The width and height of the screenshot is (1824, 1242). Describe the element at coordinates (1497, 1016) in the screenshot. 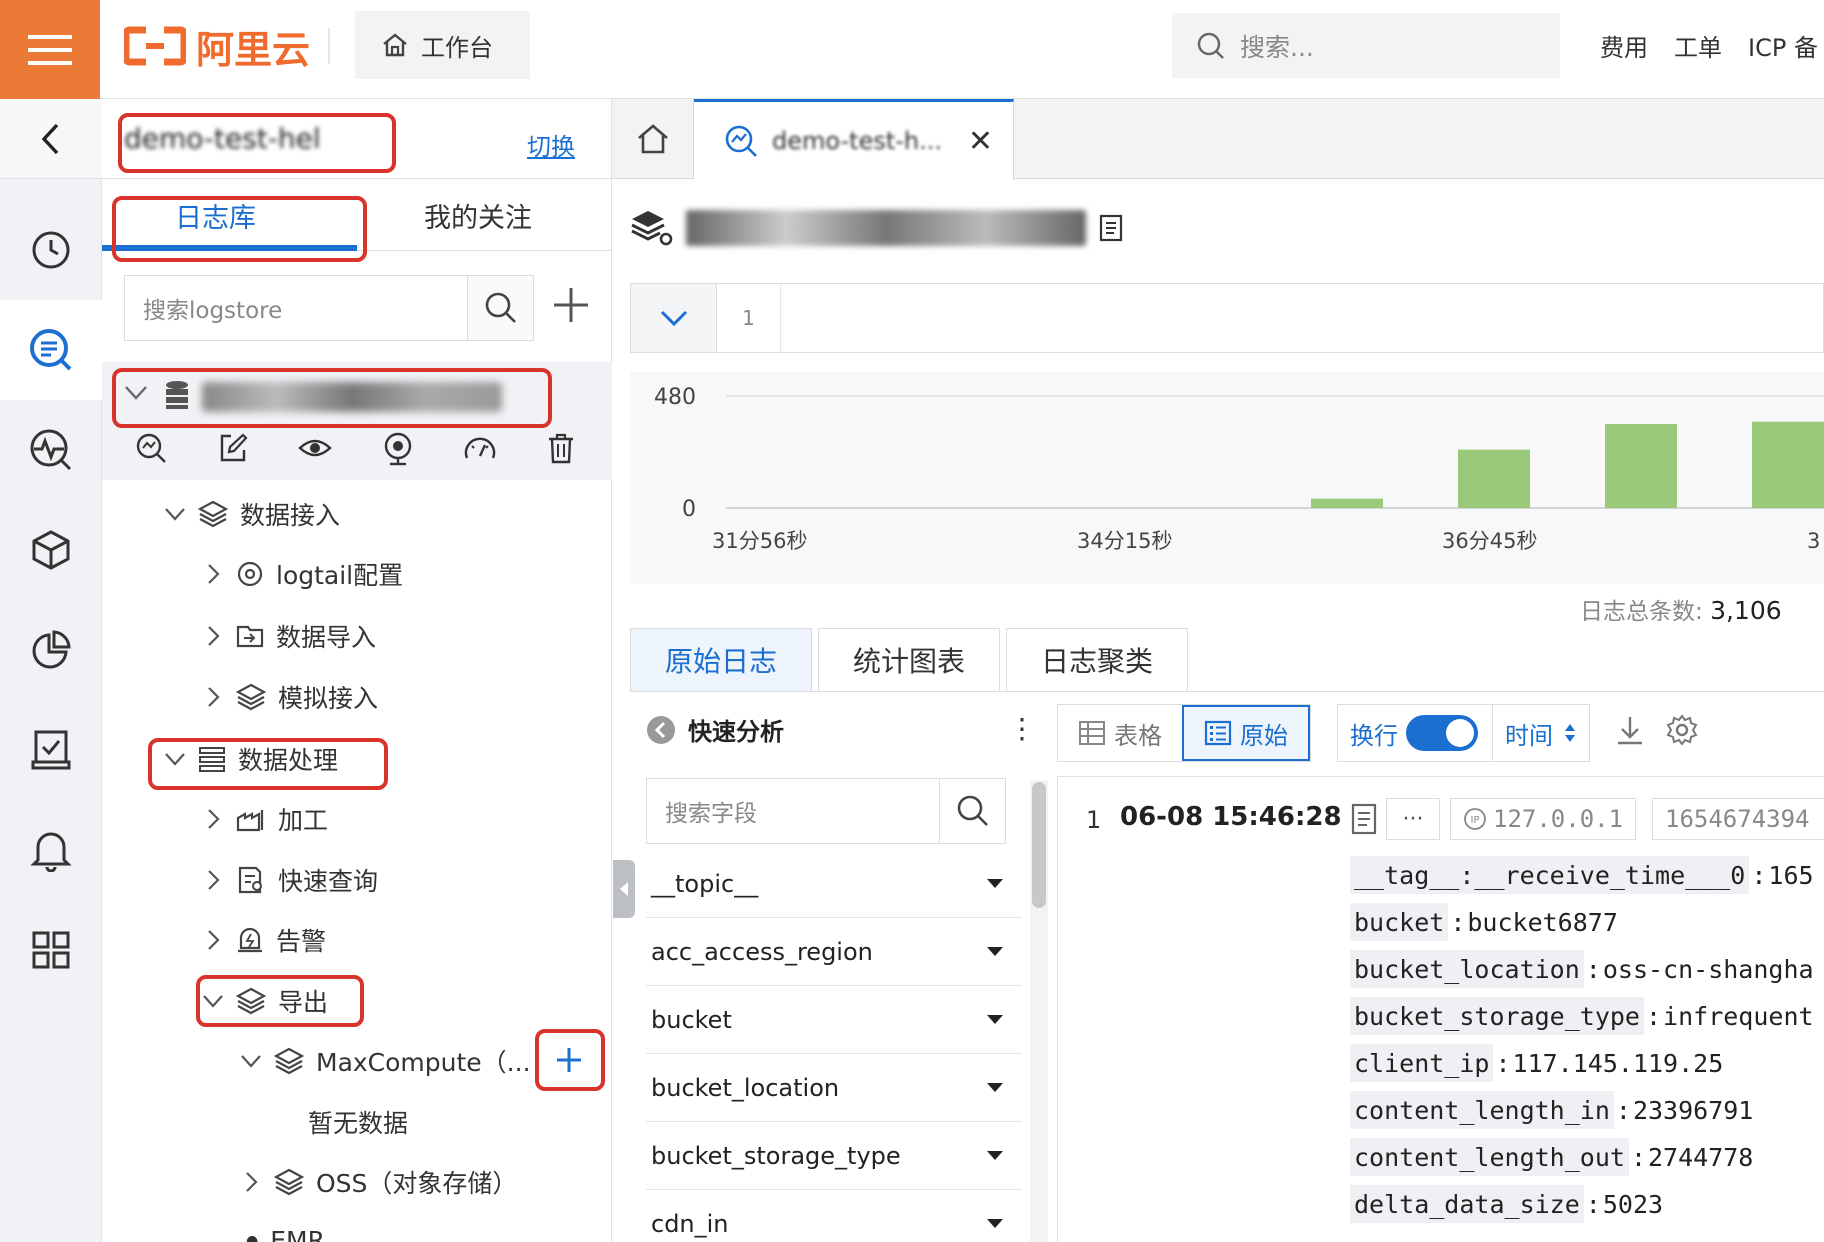

I see `log-field-key: bucket_storage_type` at that location.